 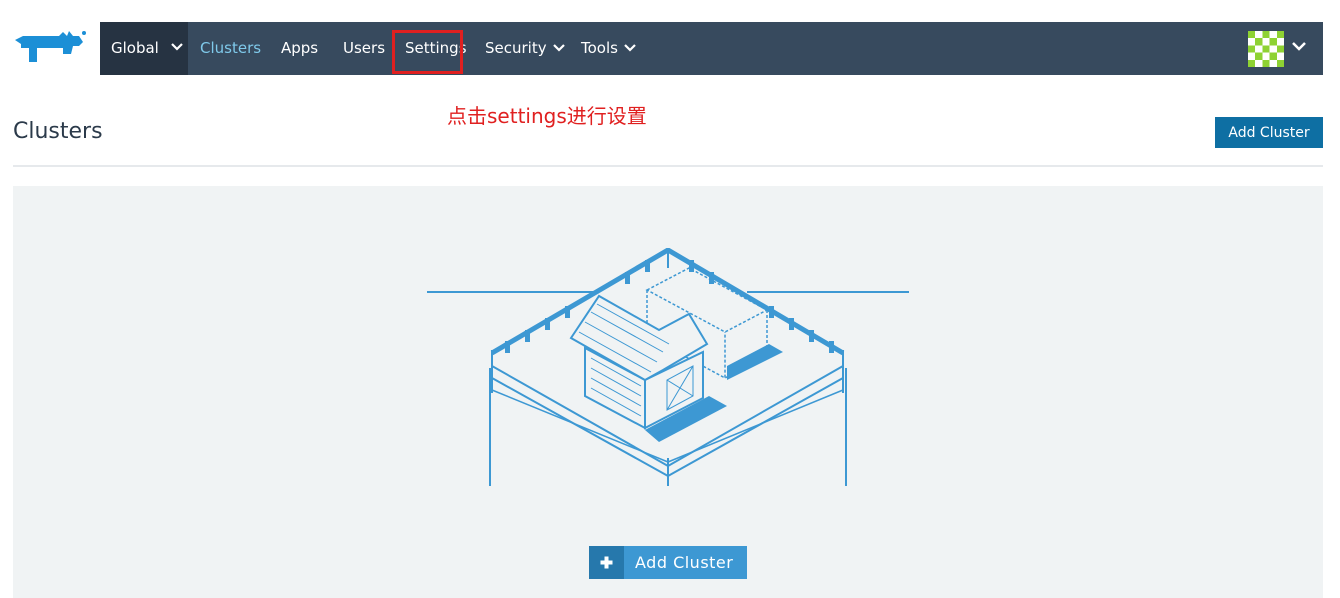 I want to click on plus-icon, so click(x=606, y=562).